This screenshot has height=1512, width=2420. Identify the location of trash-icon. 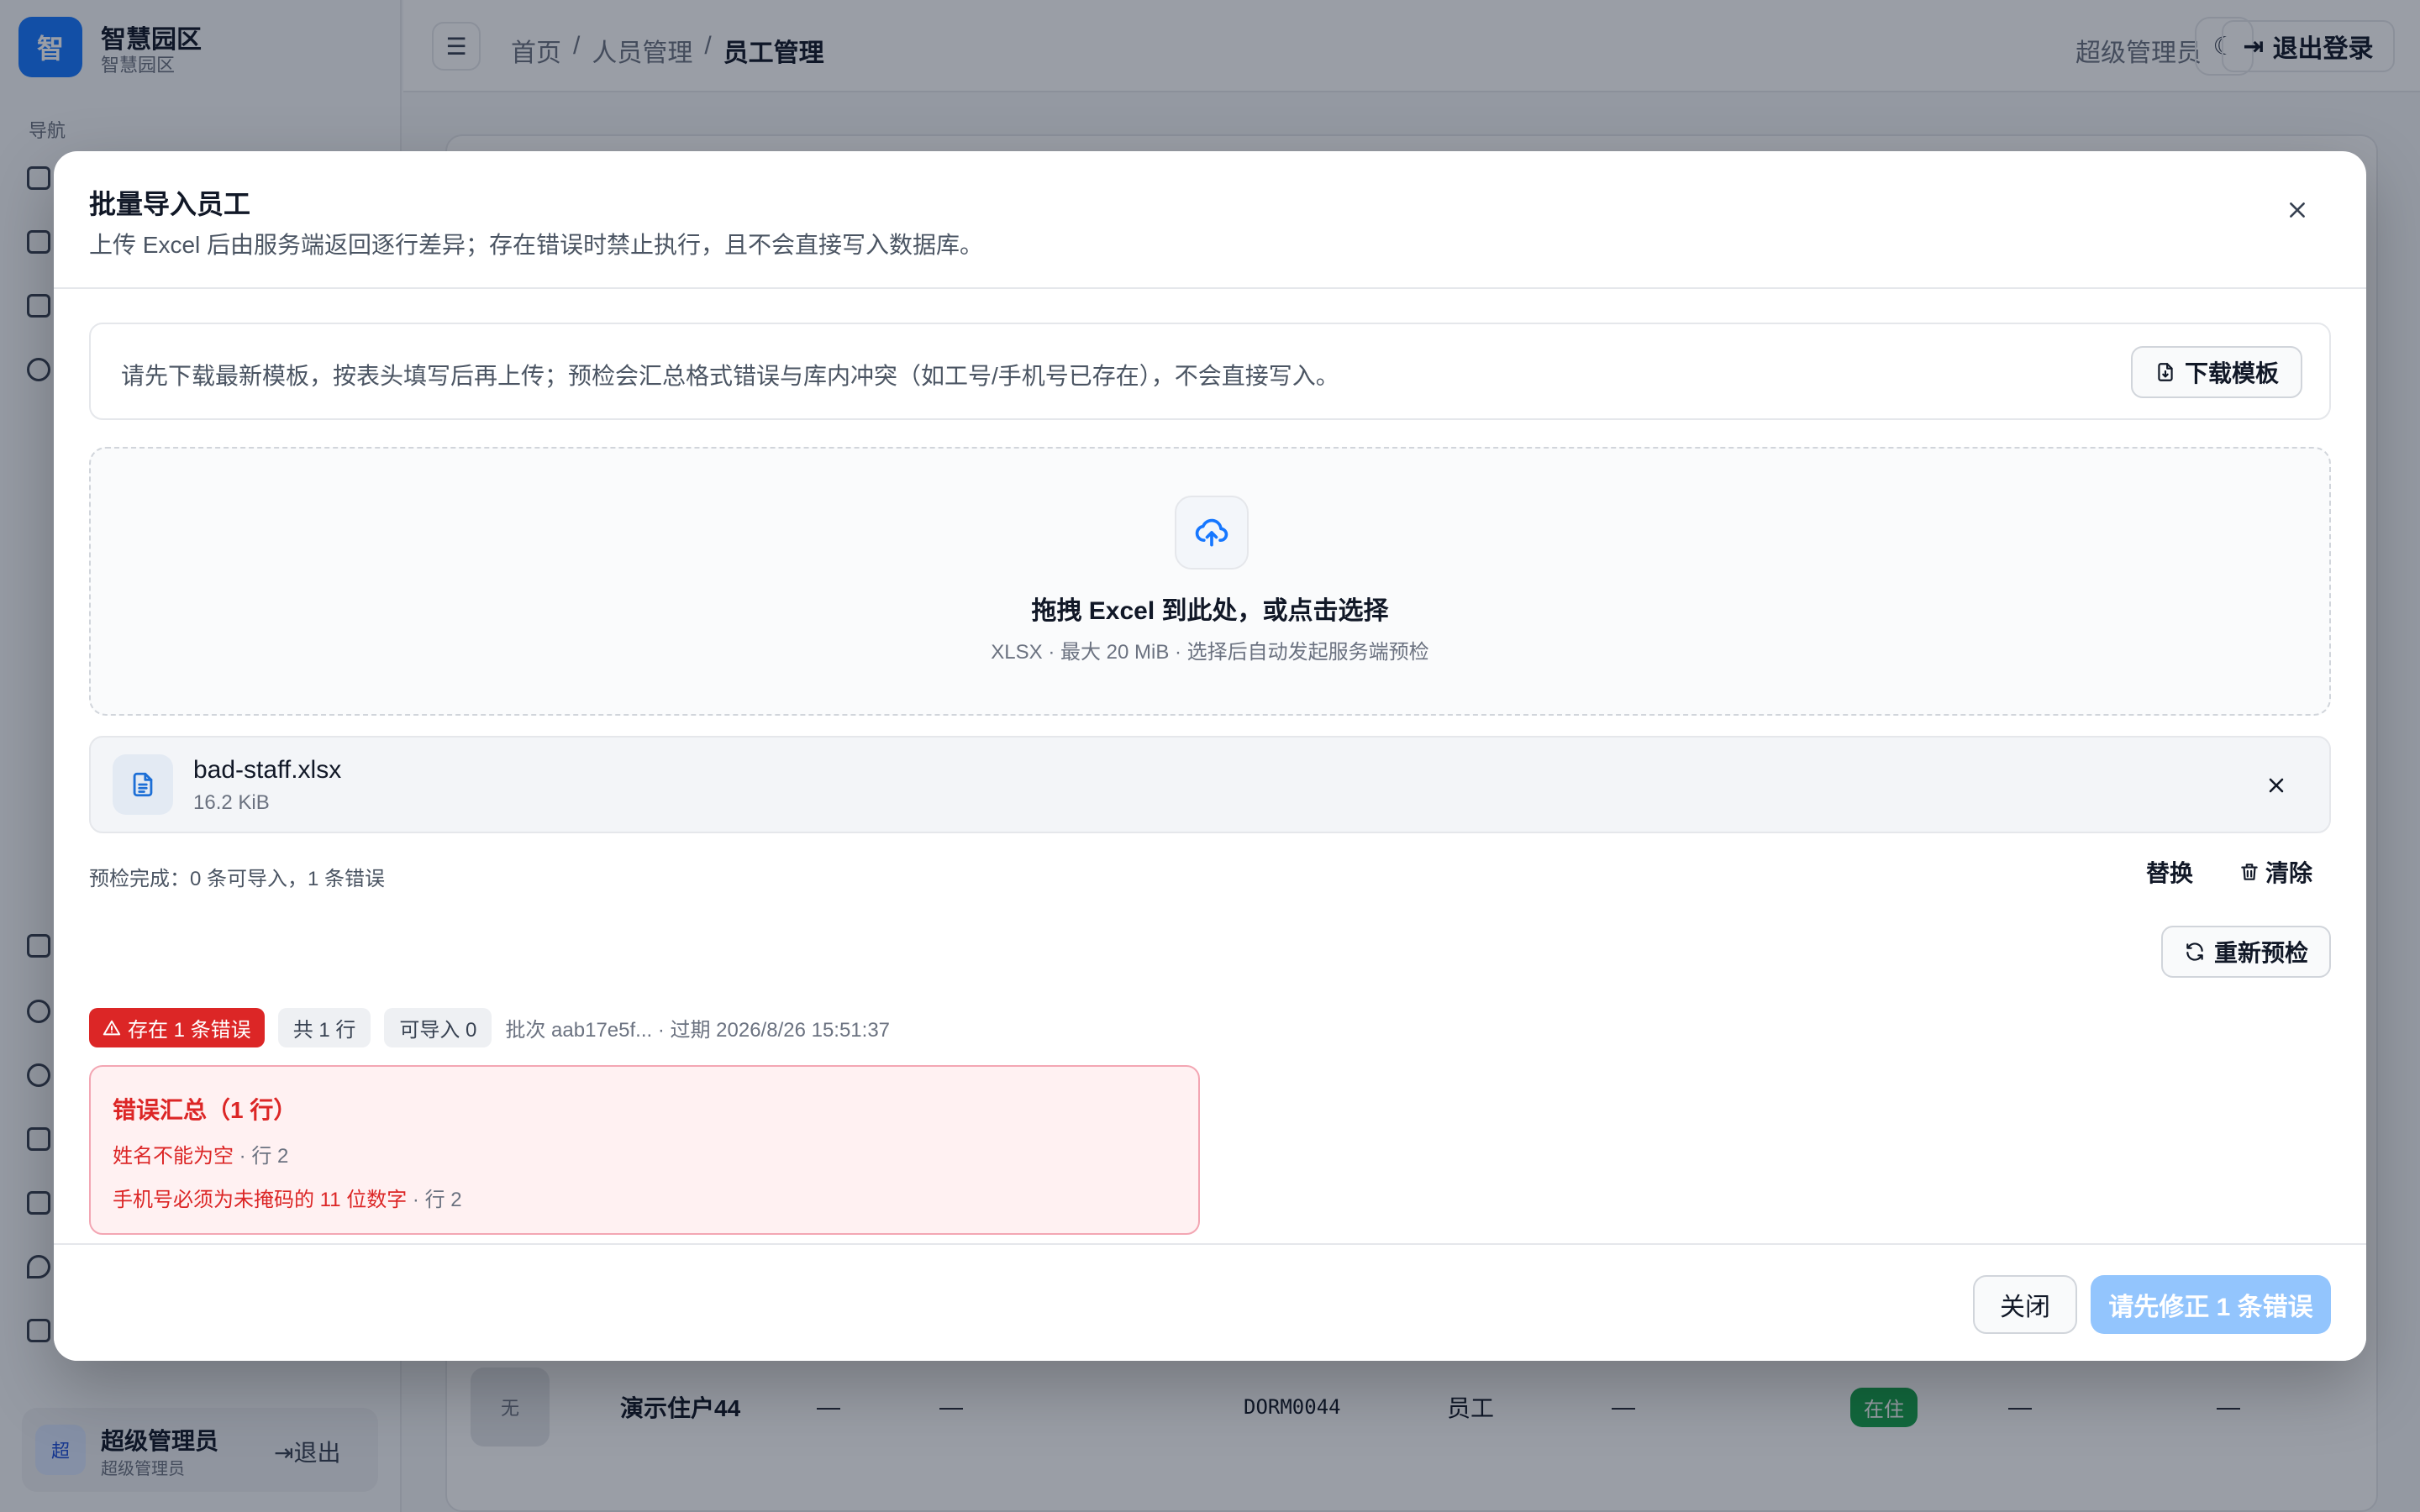
(2249, 872).